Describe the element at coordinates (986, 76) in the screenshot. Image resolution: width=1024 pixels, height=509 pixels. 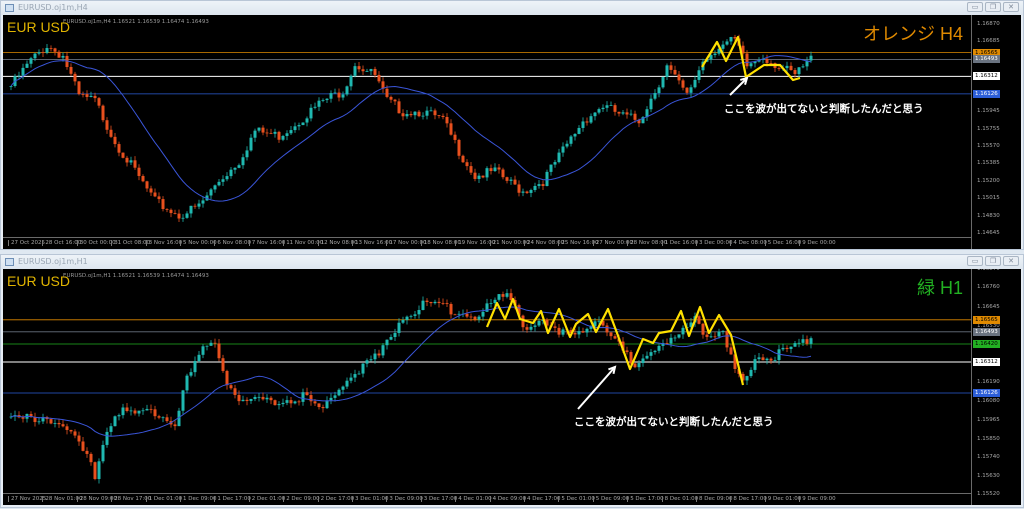
I see `price-level-label: 1.16312` at that location.